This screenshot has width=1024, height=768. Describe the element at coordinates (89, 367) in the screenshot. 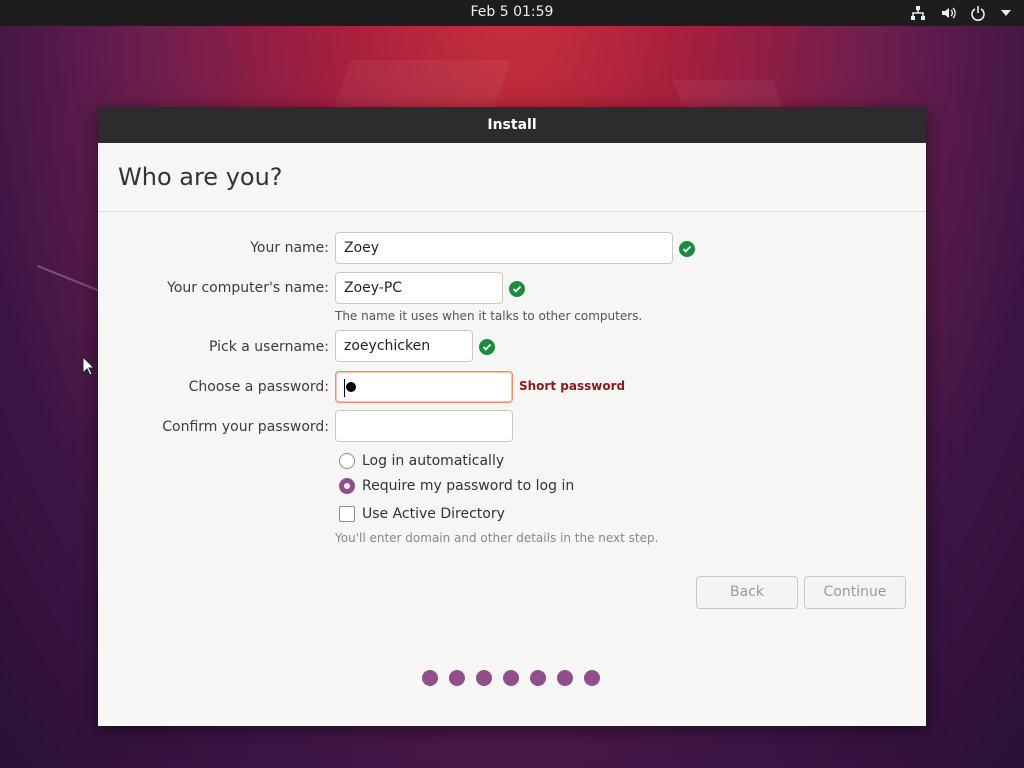

I see `mouse-pointer-icon` at that location.